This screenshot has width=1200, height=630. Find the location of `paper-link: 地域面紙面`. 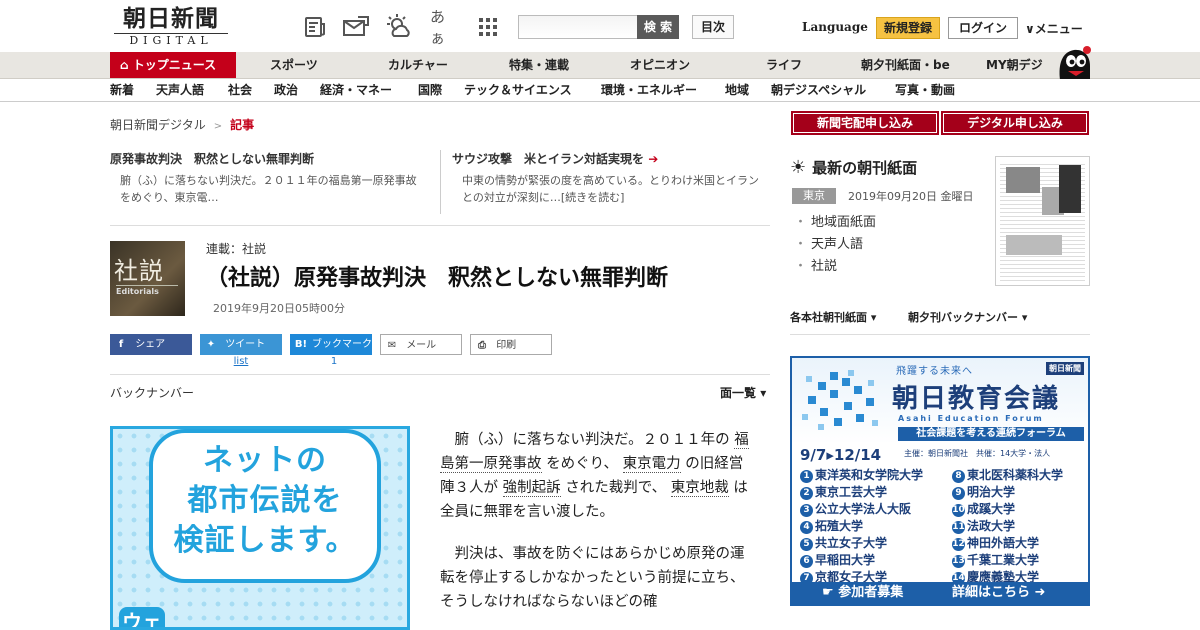

paper-link: 地域面紙面 is located at coordinates (835, 223).